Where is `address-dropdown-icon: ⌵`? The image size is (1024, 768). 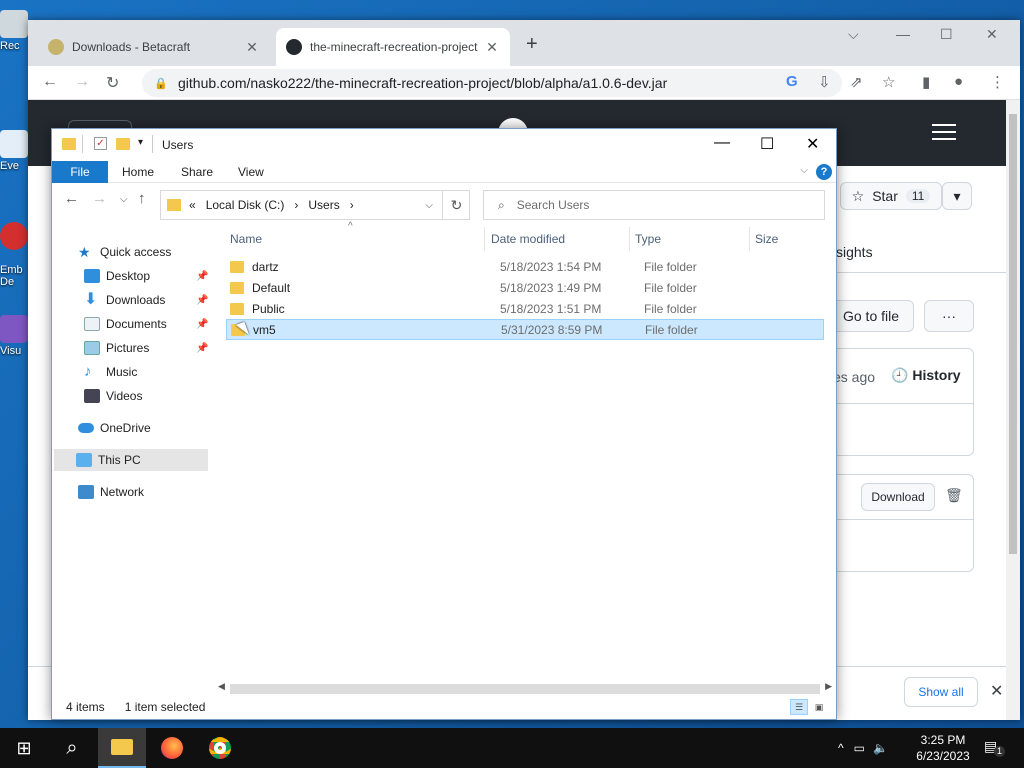
address-dropdown-icon: ⌵ is located at coordinates (429, 205).